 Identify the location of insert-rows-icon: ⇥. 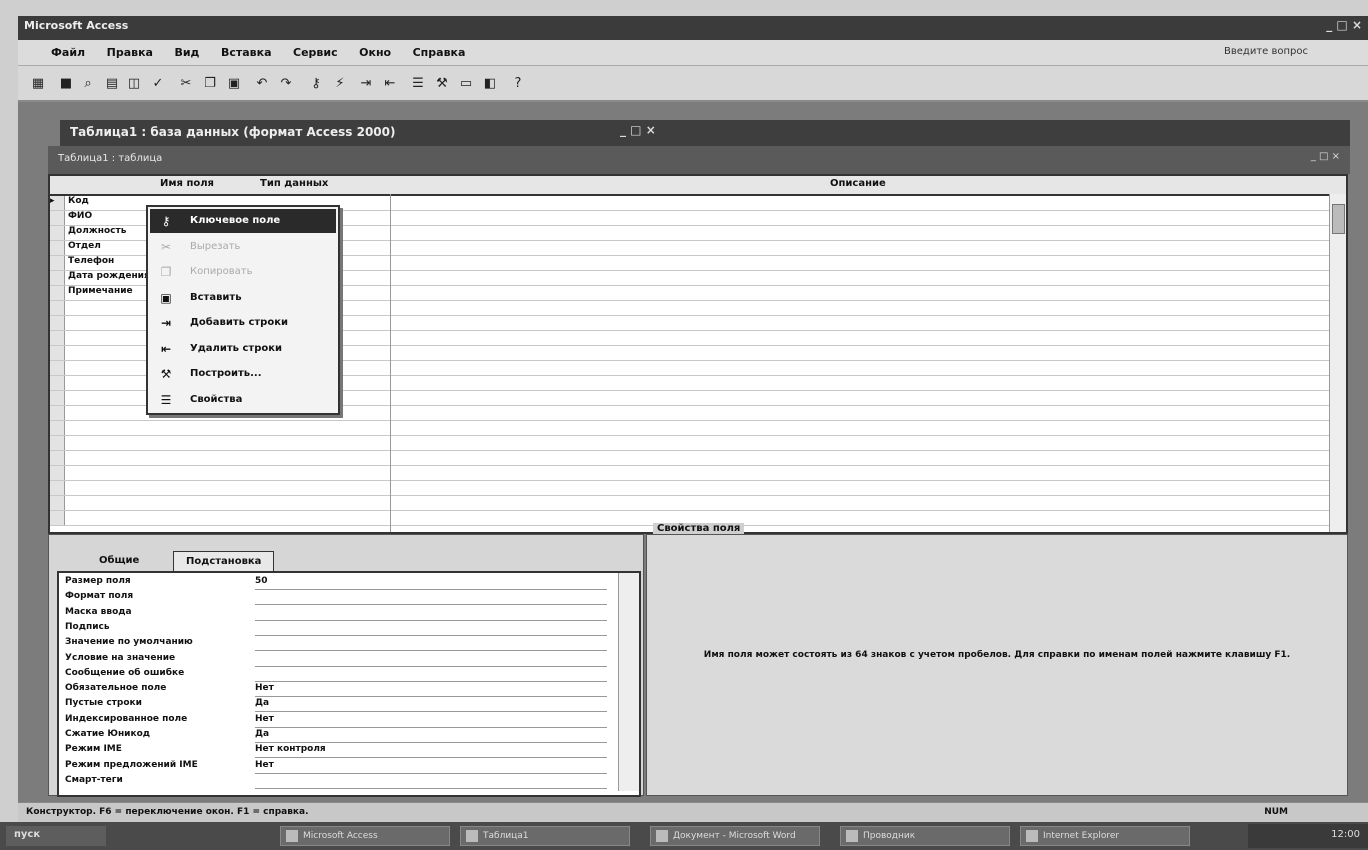
(366, 84).